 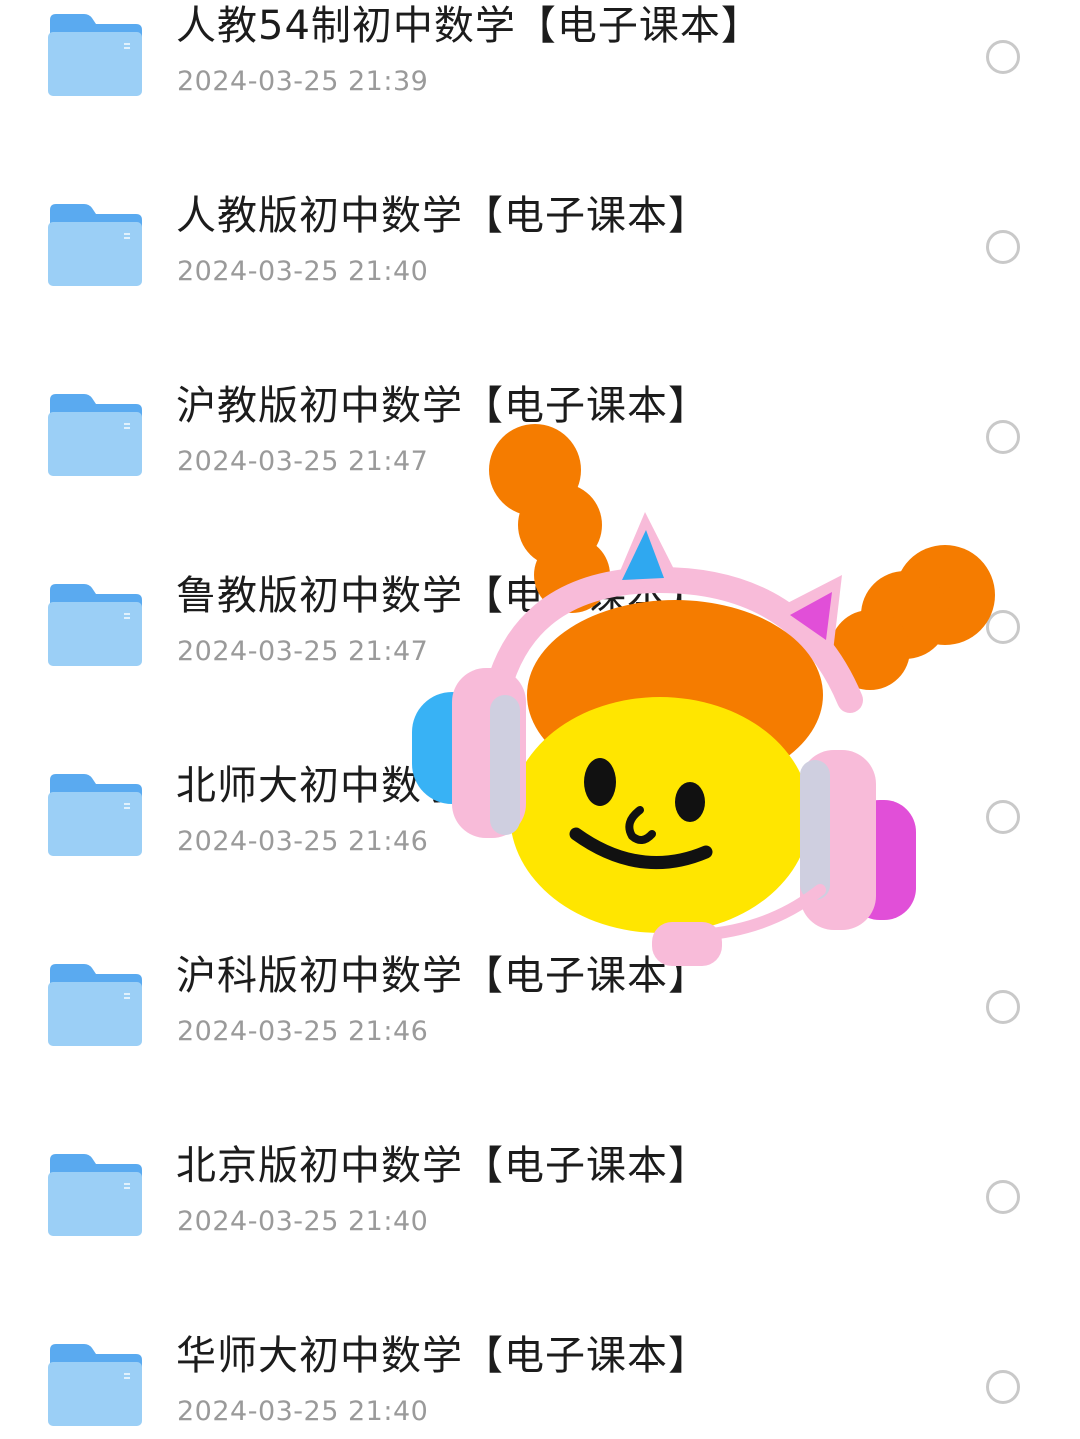 What do you see at coordinates (442, 406) in the screenshot?
I see `file-name: 沪教版初中数学【电子课本】` at bounding box center [442, 406].